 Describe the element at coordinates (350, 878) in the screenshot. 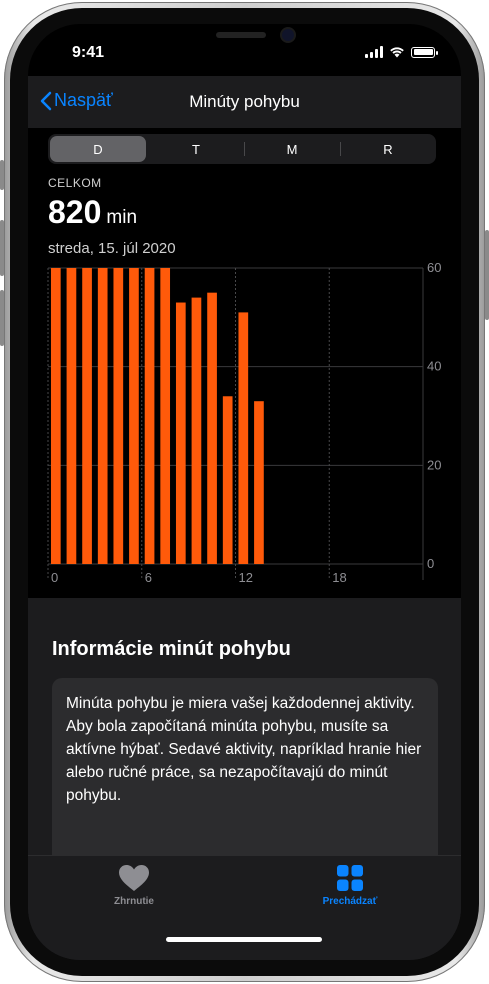

I see `grid-icon` at that location.